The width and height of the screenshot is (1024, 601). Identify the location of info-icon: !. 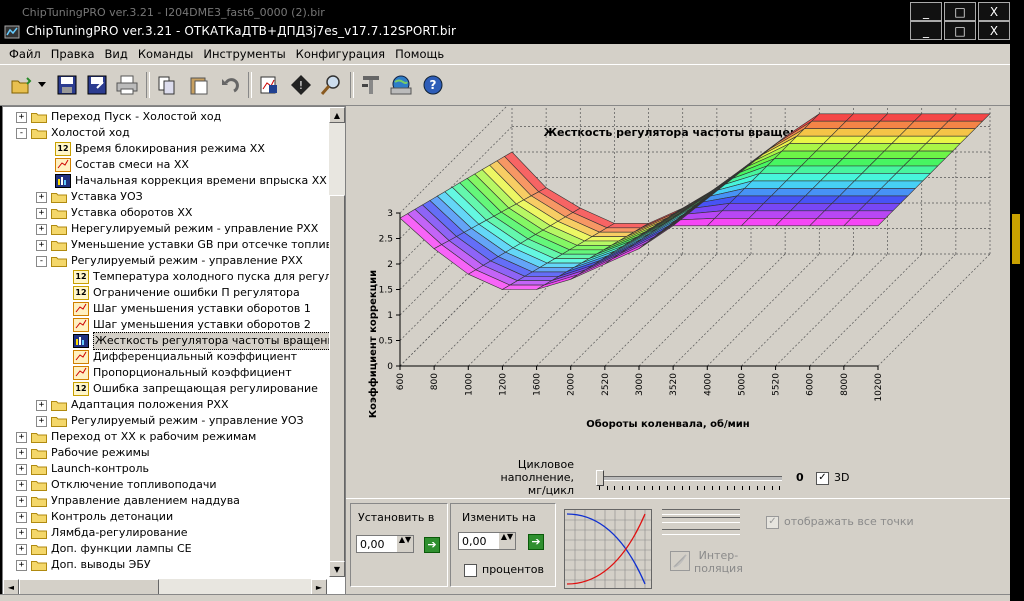
(301, 85).